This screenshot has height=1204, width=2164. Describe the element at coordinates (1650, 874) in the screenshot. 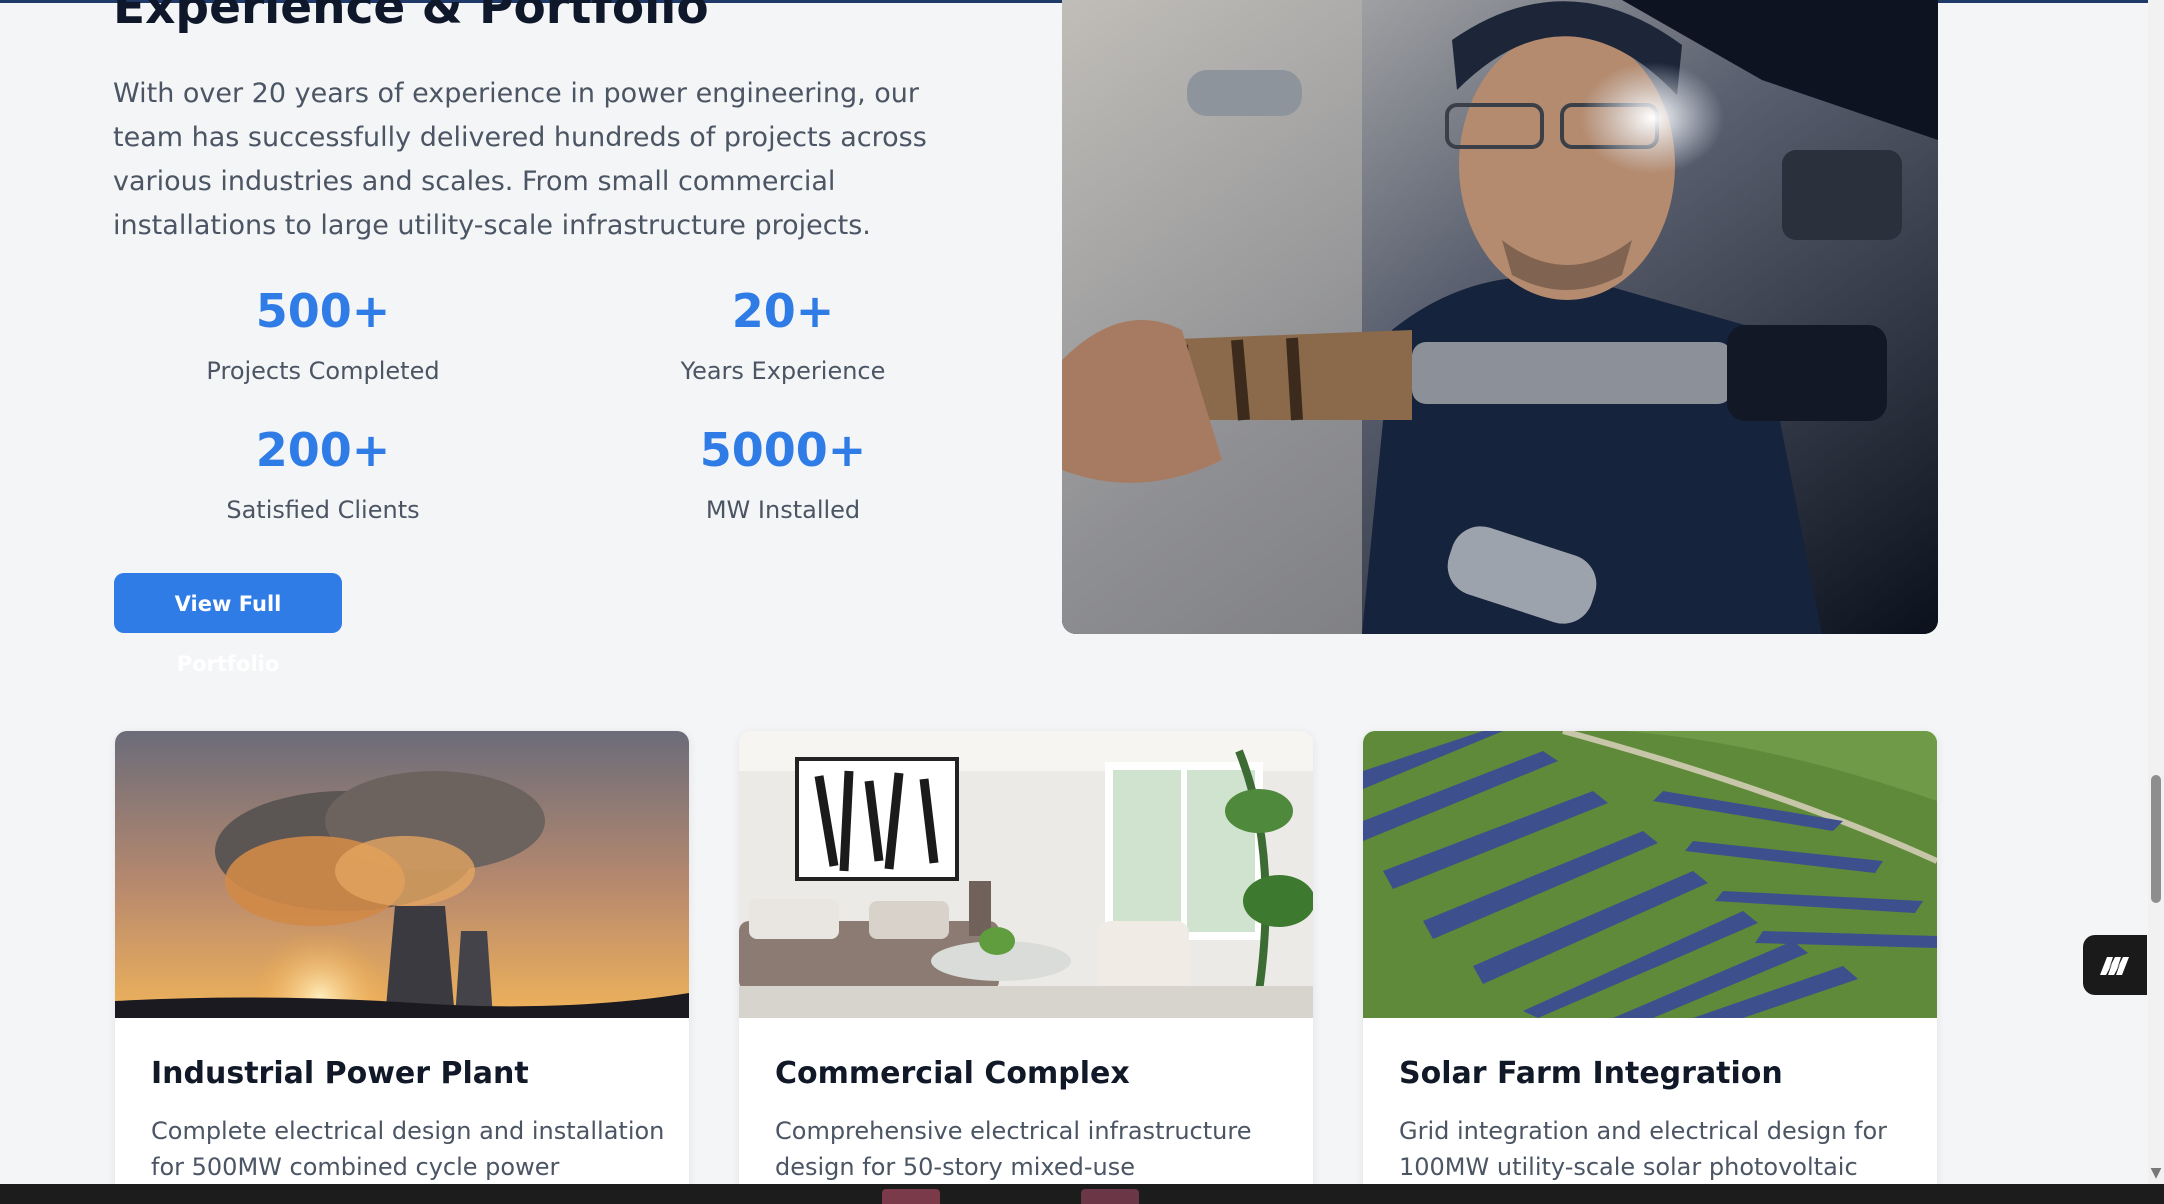

I see `solar-farm-photo-icon` at that location.